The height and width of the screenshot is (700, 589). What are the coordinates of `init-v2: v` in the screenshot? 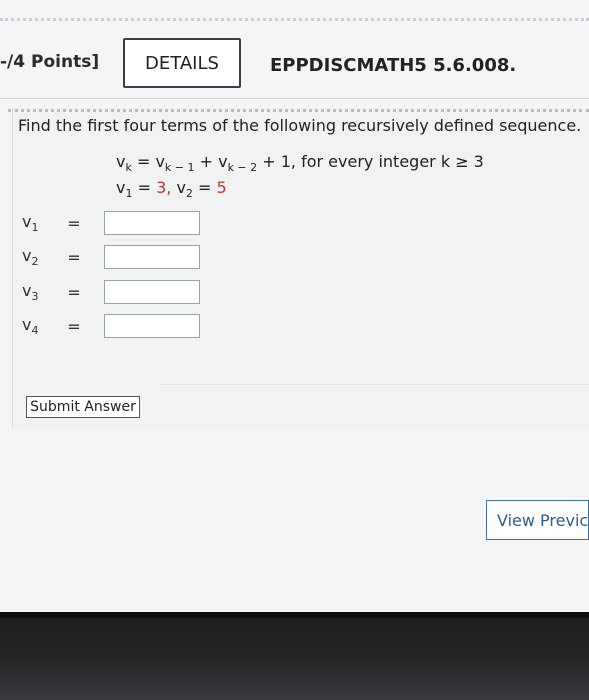 It's located at (181, 187).